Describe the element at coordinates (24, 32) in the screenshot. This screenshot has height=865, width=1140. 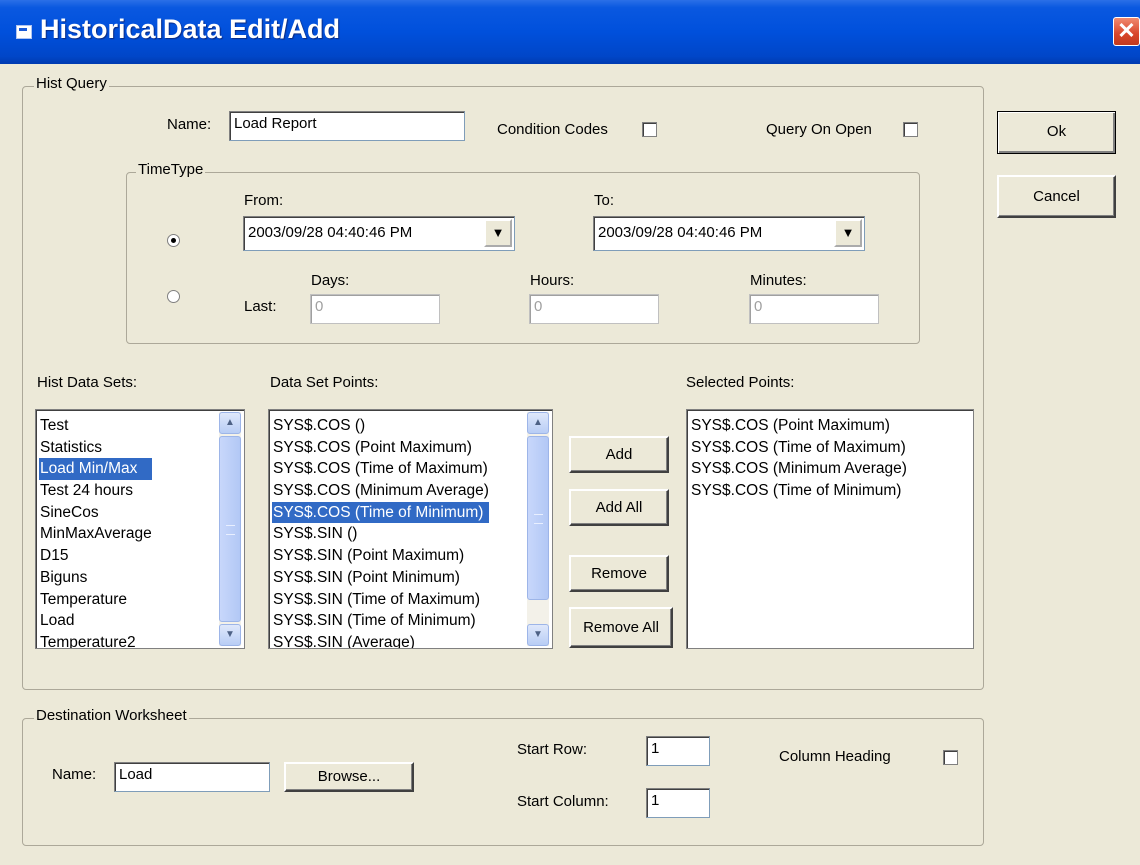
I see `window-icon` at that location.